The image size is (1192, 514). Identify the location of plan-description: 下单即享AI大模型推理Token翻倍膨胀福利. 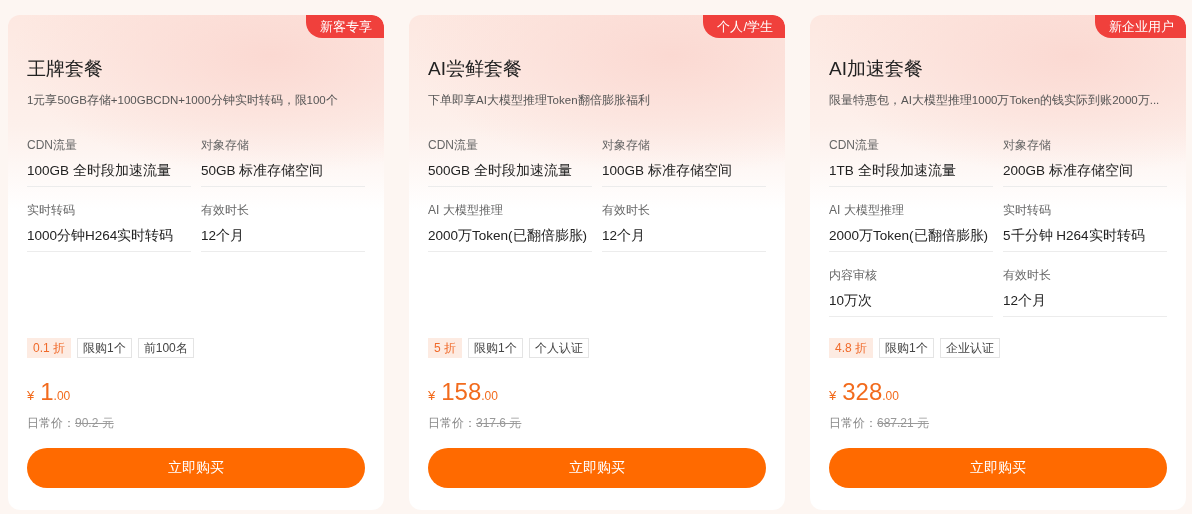
(539, 100).